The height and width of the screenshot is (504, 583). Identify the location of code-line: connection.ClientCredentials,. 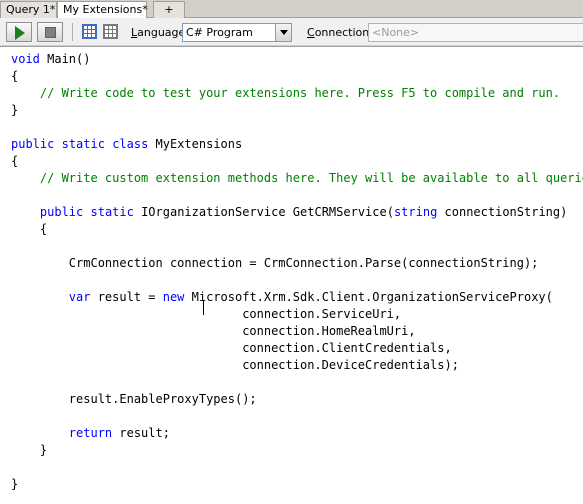
(297, 348).